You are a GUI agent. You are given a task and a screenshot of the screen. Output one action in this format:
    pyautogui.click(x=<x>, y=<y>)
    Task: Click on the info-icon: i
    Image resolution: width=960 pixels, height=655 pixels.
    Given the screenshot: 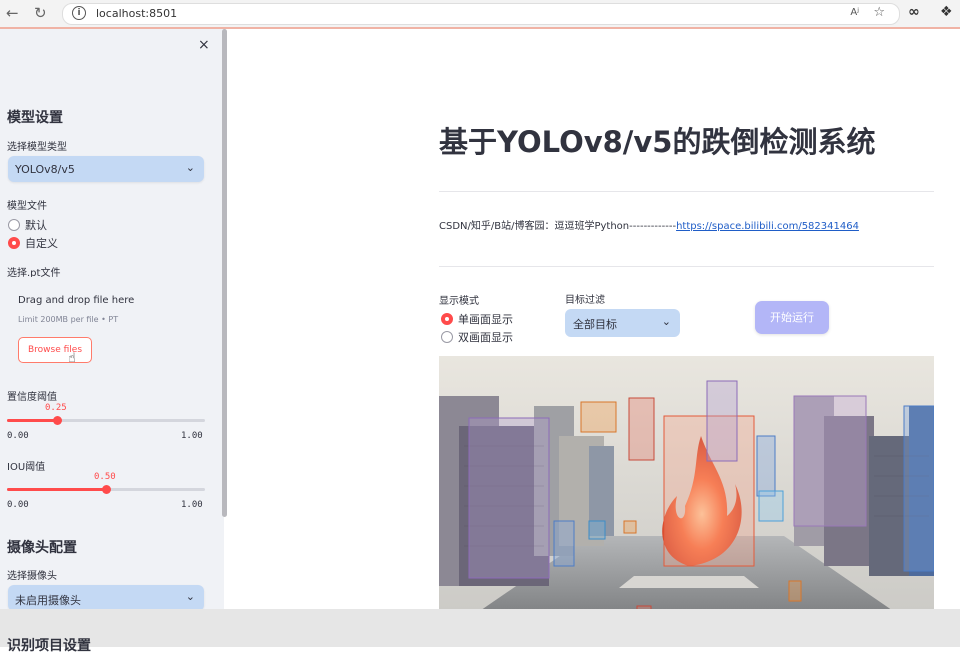 What is the action you would take?
    pyautogui.click(x=79, y=13)
    